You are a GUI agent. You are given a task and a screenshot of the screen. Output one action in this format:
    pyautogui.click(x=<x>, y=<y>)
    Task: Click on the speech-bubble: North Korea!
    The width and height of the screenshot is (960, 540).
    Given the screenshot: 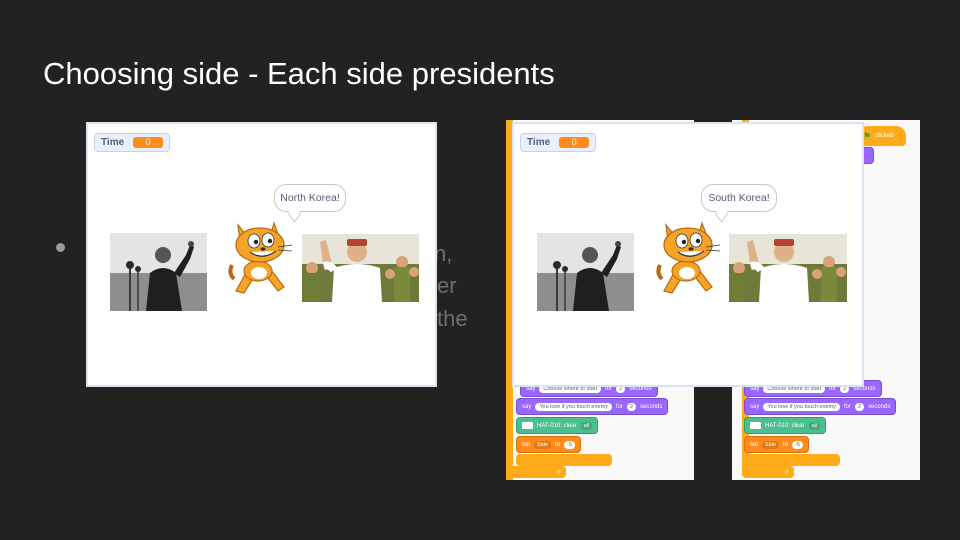 What is the action you would take?
    pyautogui.click(x=310, y=198)
    